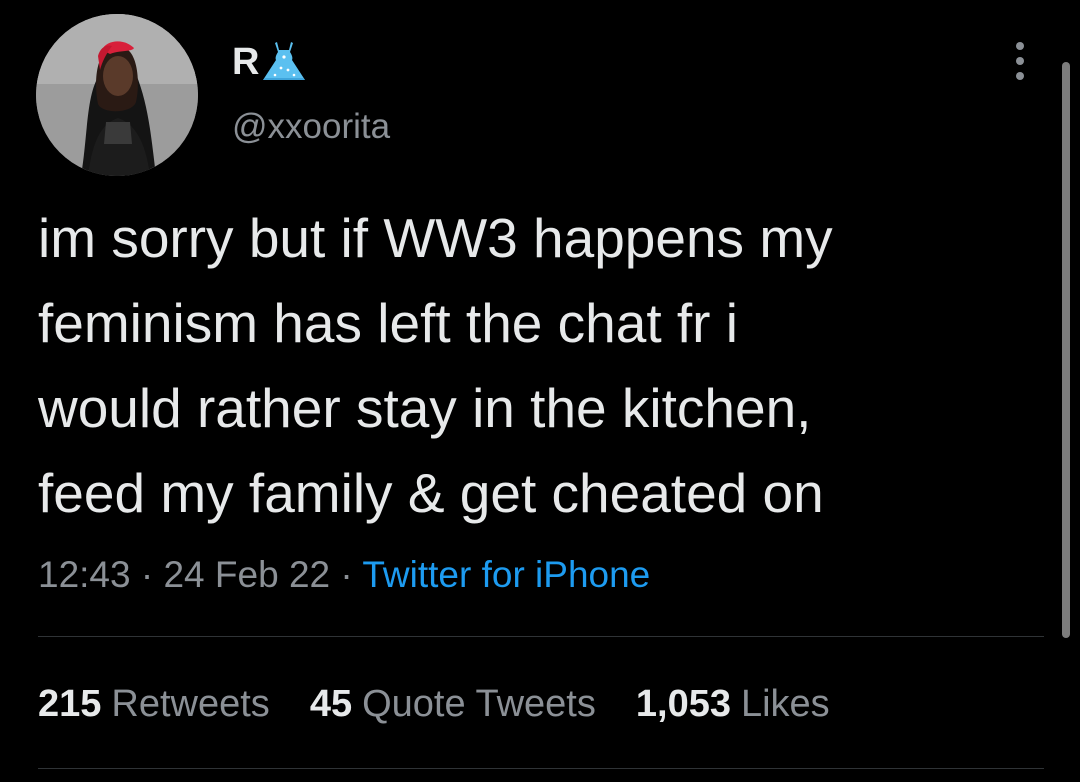 The image size is (1080, 782). Describe the element at coordinates (435, 238) in the screenshot. I see `tweet-text-line: im sorry but if WW3 happens my` at that location.